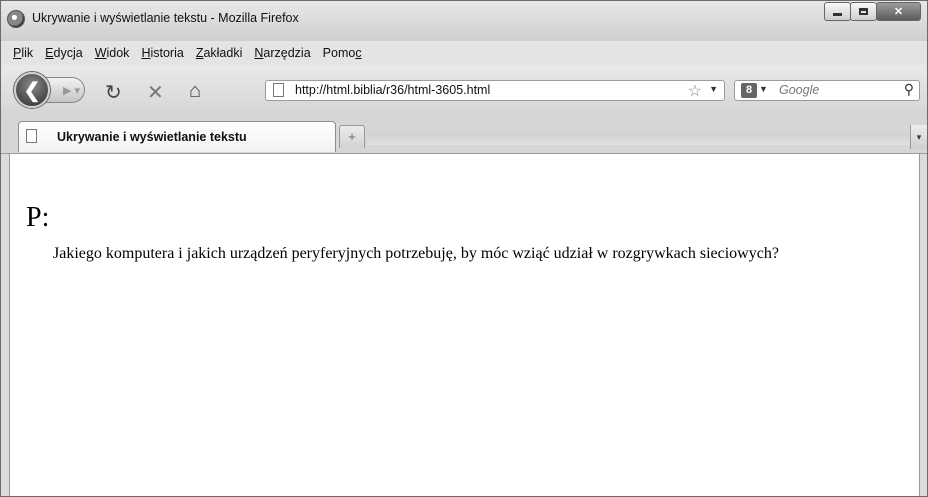 The width and height of the screenshot is (928, 497). I want to click on back-arrow-icon: ❮, so click(32, 90).